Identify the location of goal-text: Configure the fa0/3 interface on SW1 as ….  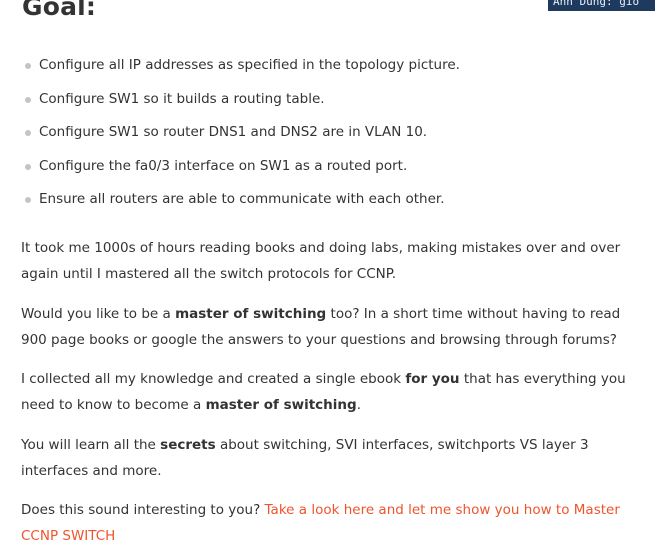
(223, 165).